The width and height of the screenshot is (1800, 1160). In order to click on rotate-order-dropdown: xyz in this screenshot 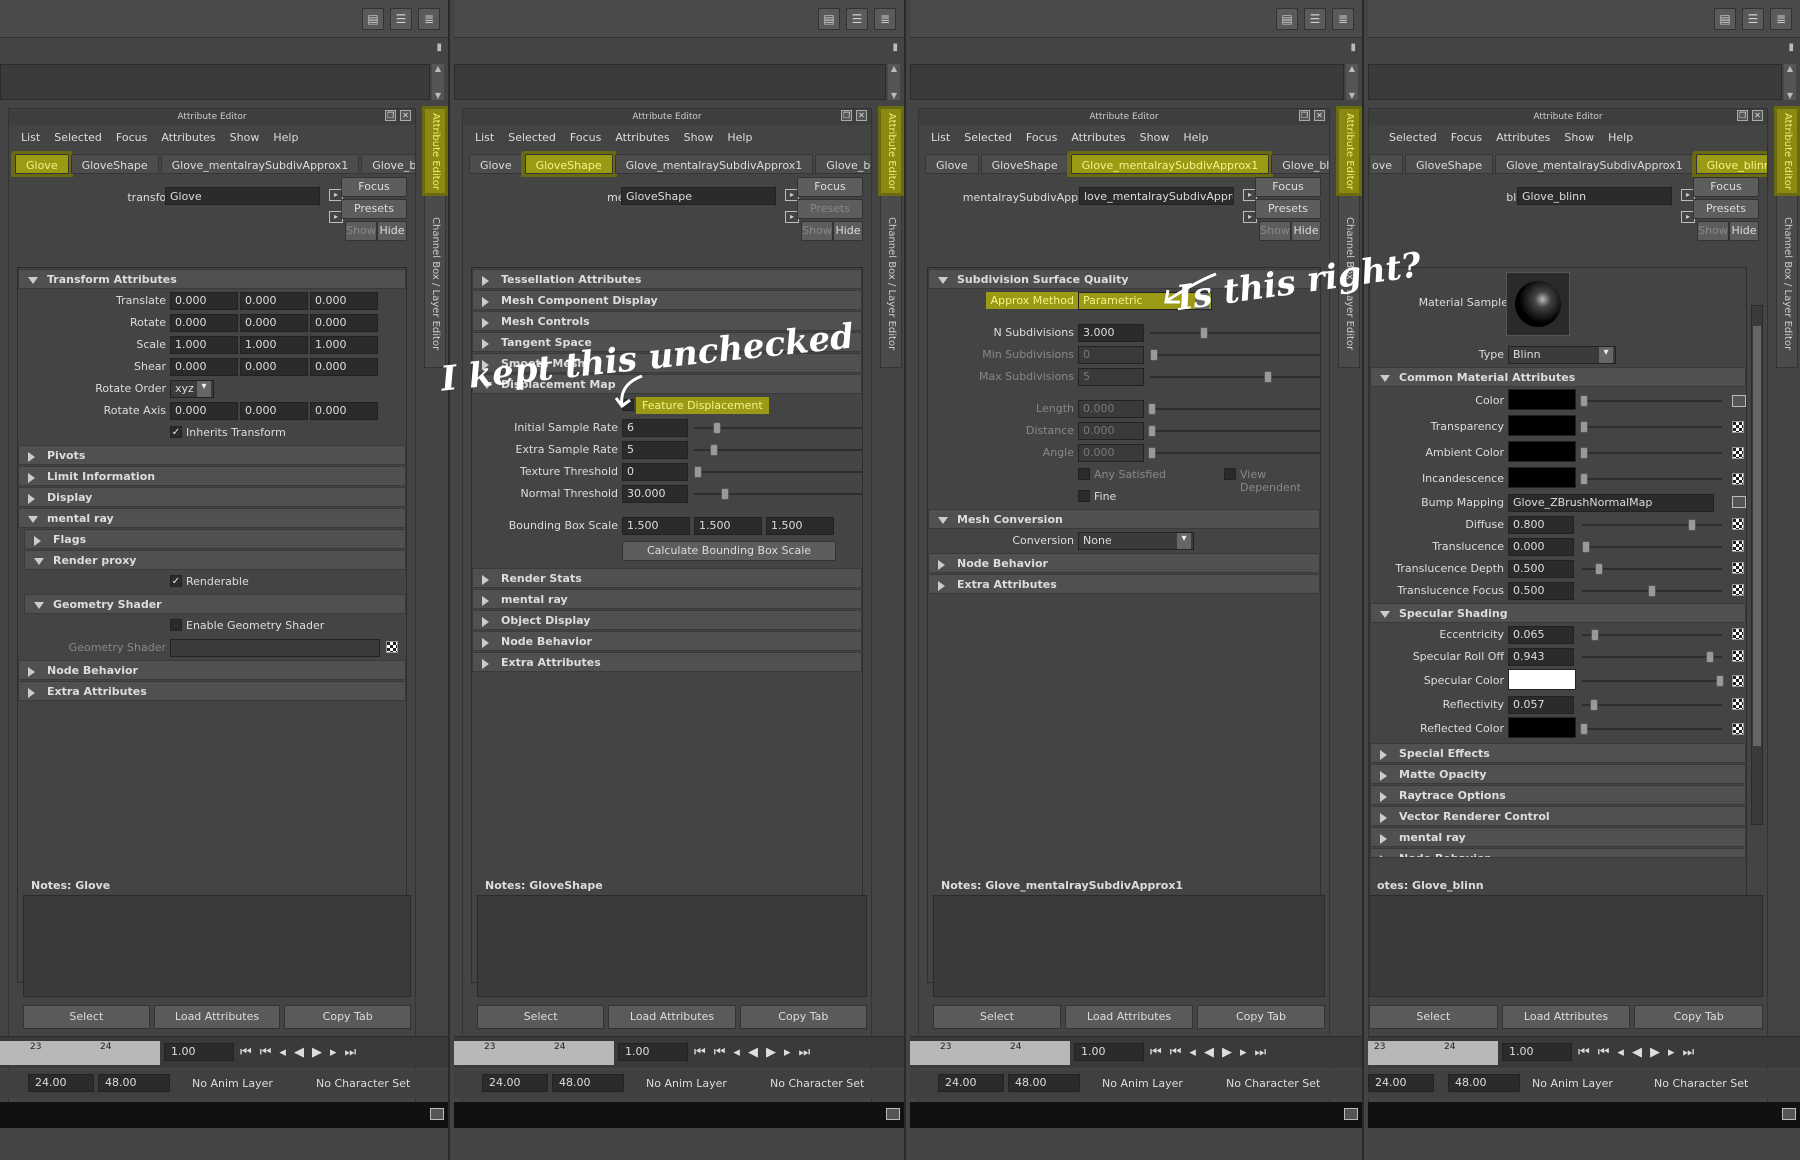, I will do `click(192, 389)`.